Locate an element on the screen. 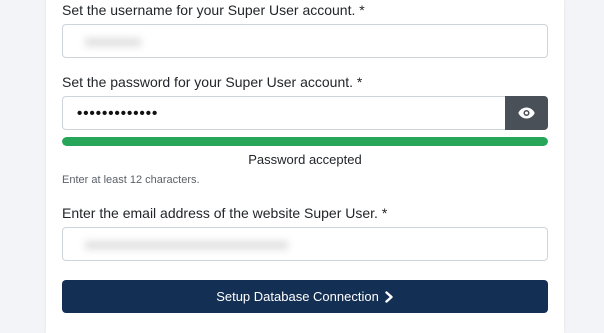 The image size is (604, 333). setup-database-connection-button: Setup Database Connection is located at coordinates (305, 296).